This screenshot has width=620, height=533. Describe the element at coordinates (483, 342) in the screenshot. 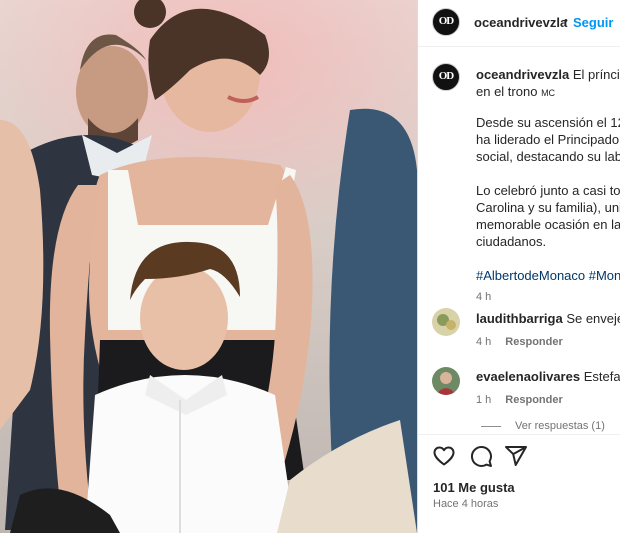

I see `comment-time: 4 h` at that location.